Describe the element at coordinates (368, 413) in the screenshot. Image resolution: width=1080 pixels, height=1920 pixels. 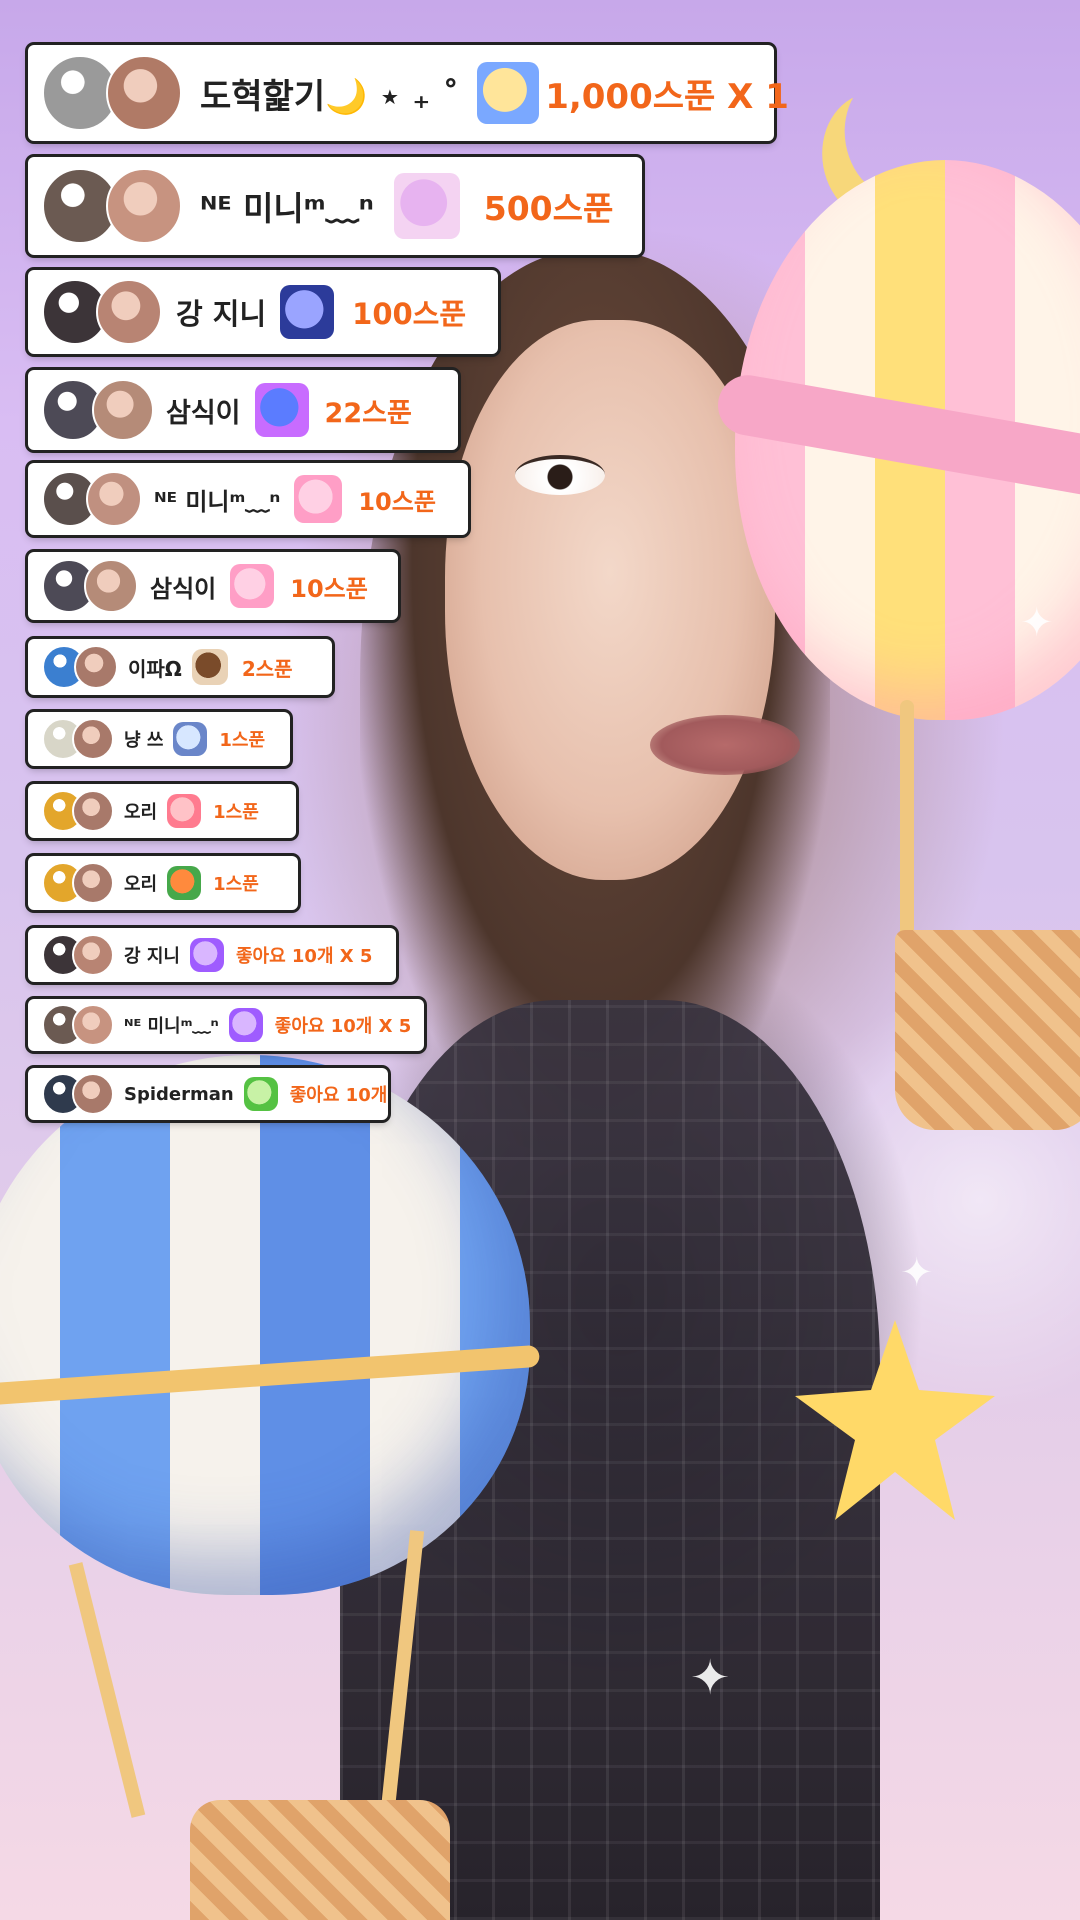
I see `gift-amount: 22스푼` at that location.